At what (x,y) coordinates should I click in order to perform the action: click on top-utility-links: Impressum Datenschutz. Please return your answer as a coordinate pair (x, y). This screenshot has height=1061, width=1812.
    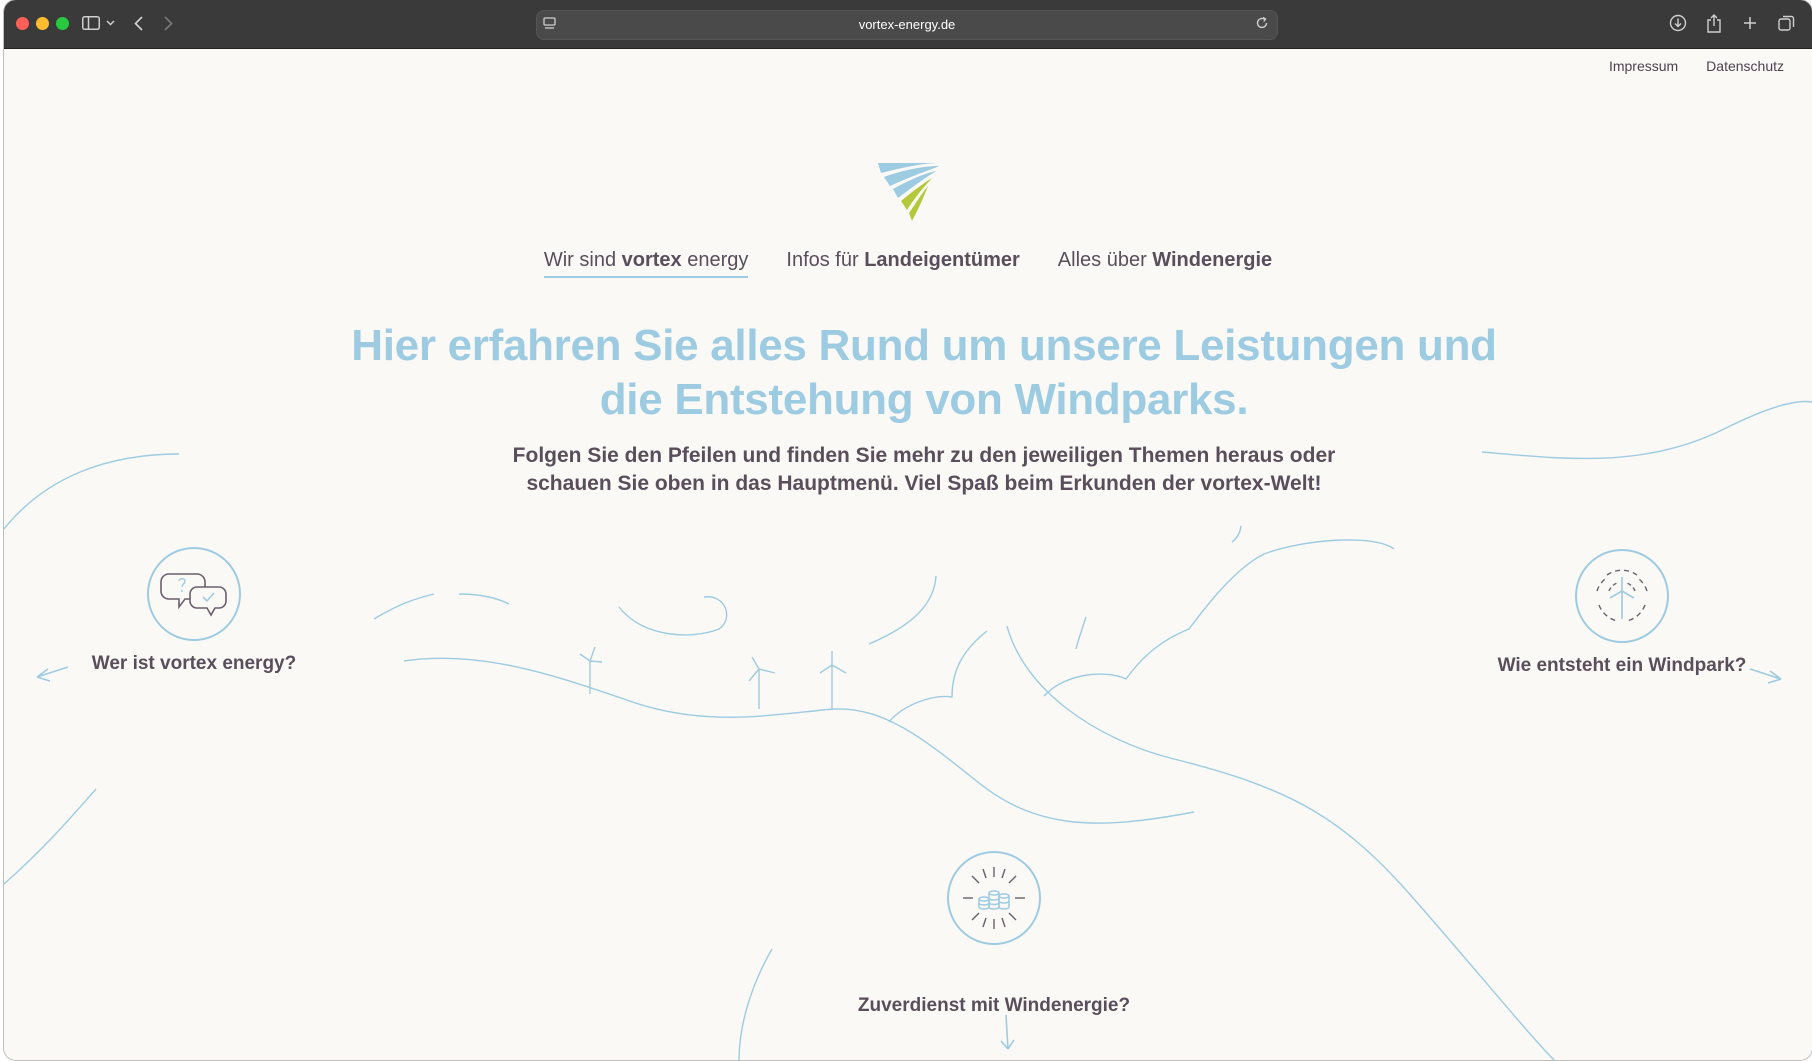
    Looking at the image, I should click on (1696, 66).